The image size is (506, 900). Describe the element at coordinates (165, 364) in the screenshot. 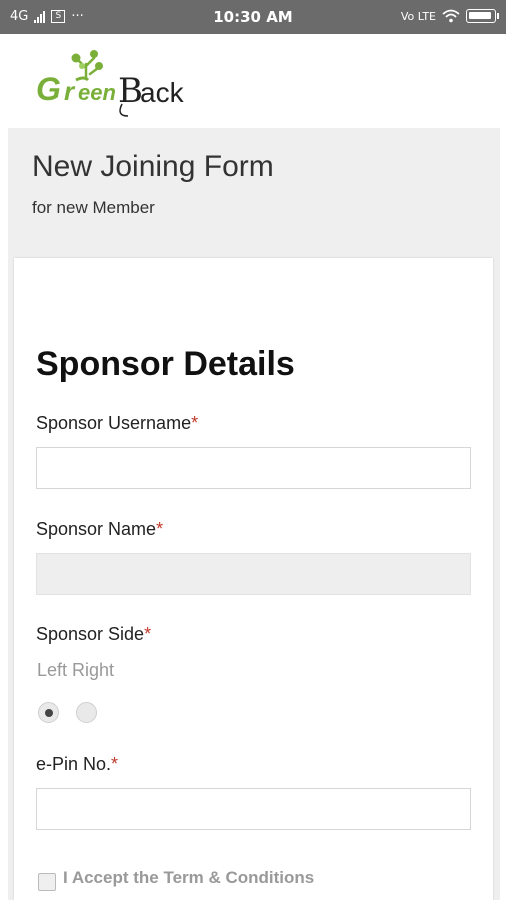

I see `section-title: Sponsor Details` at that location.